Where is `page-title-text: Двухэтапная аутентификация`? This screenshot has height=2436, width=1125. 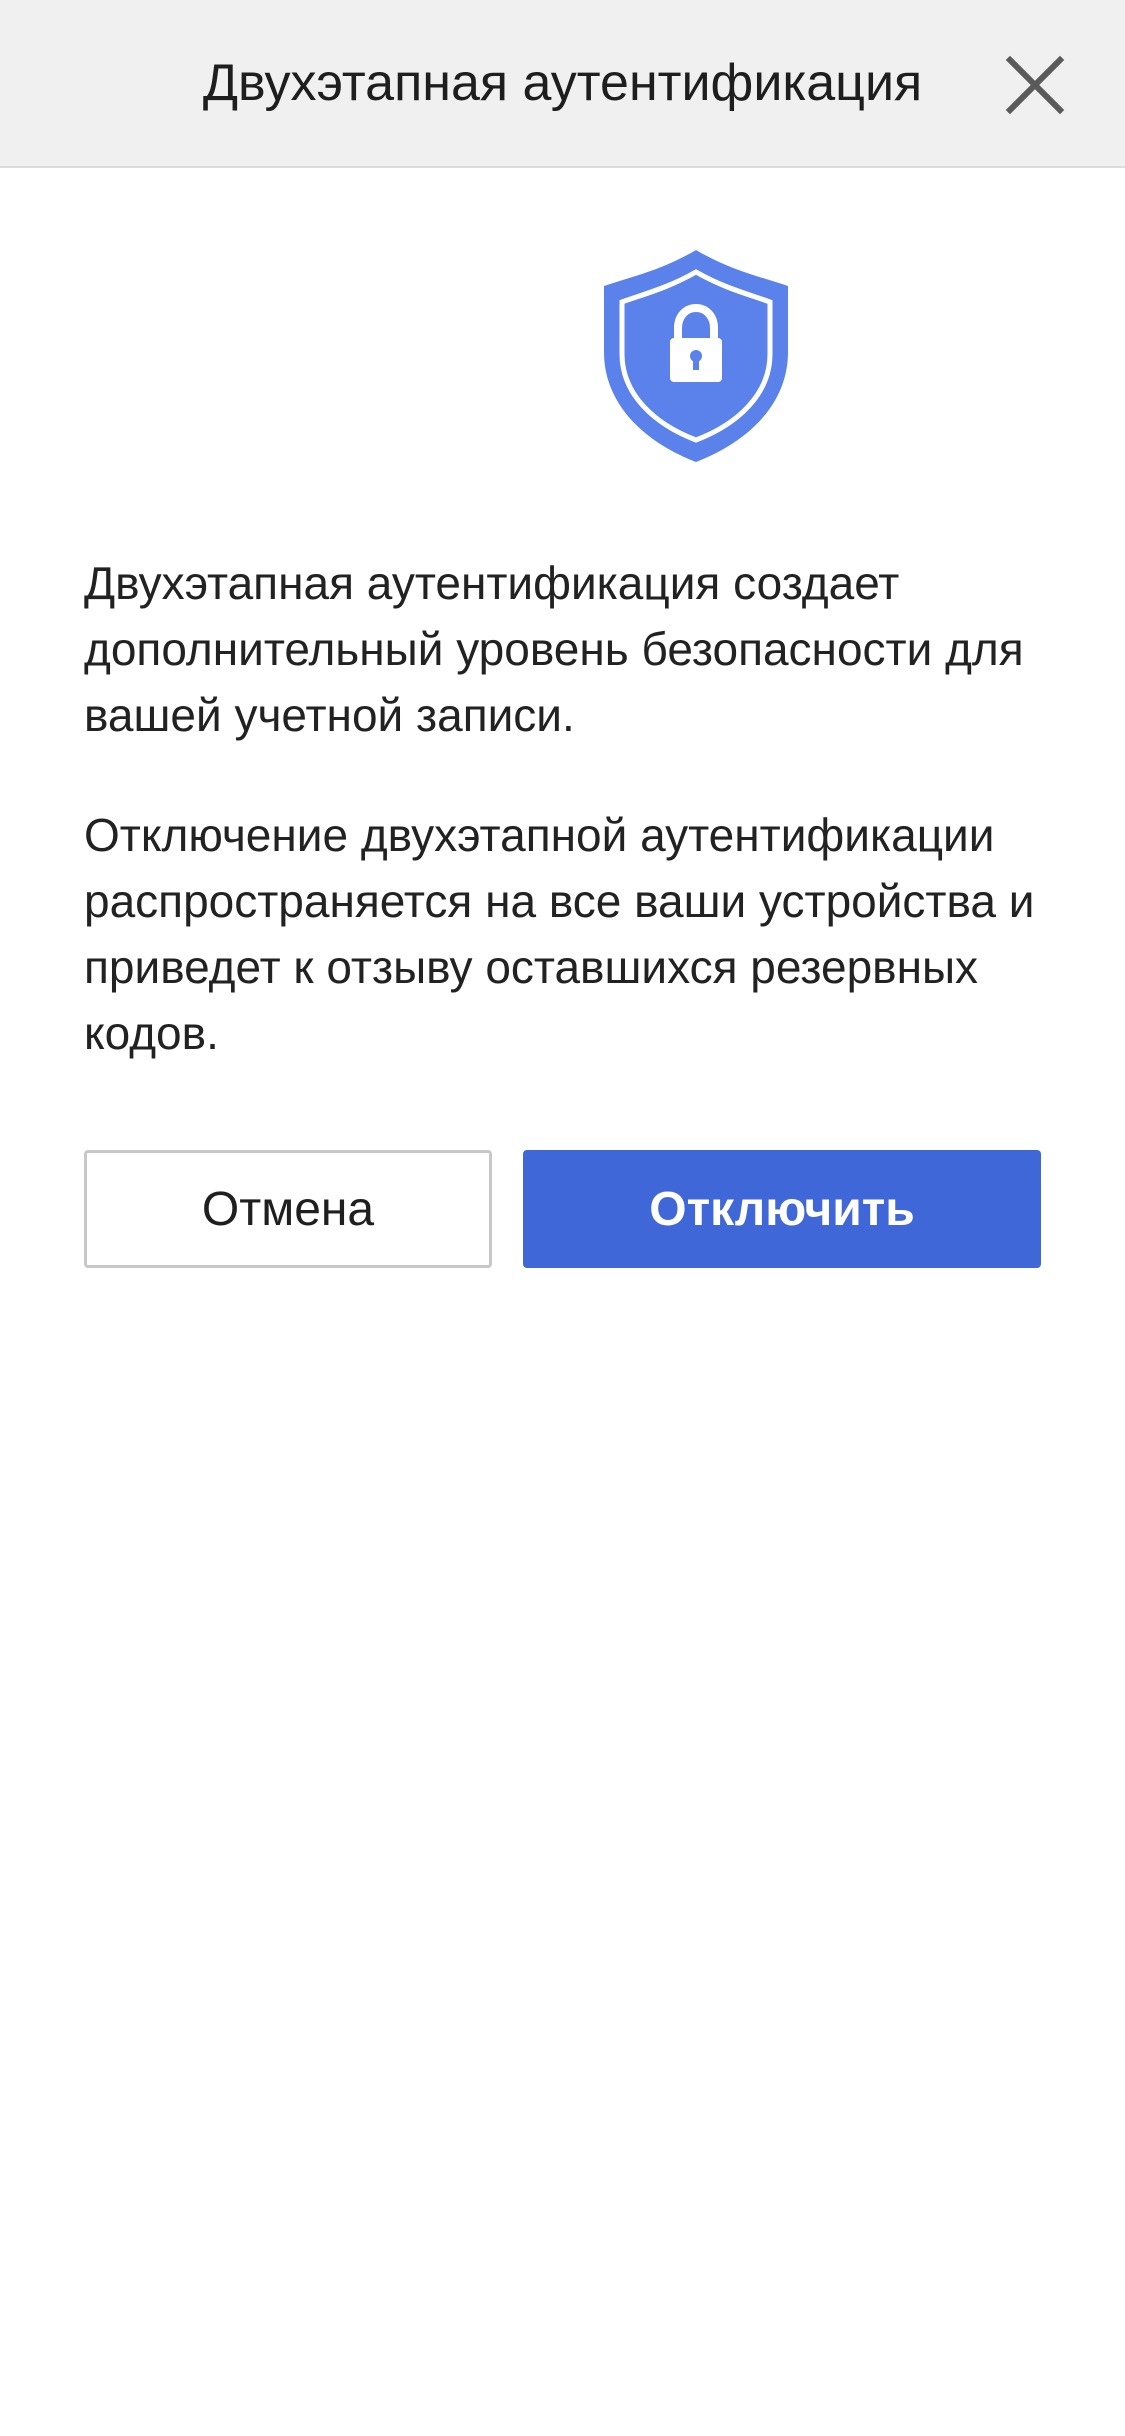 page-title-text: Двухэтапная аутентификация is located at coordinates (562, 83).